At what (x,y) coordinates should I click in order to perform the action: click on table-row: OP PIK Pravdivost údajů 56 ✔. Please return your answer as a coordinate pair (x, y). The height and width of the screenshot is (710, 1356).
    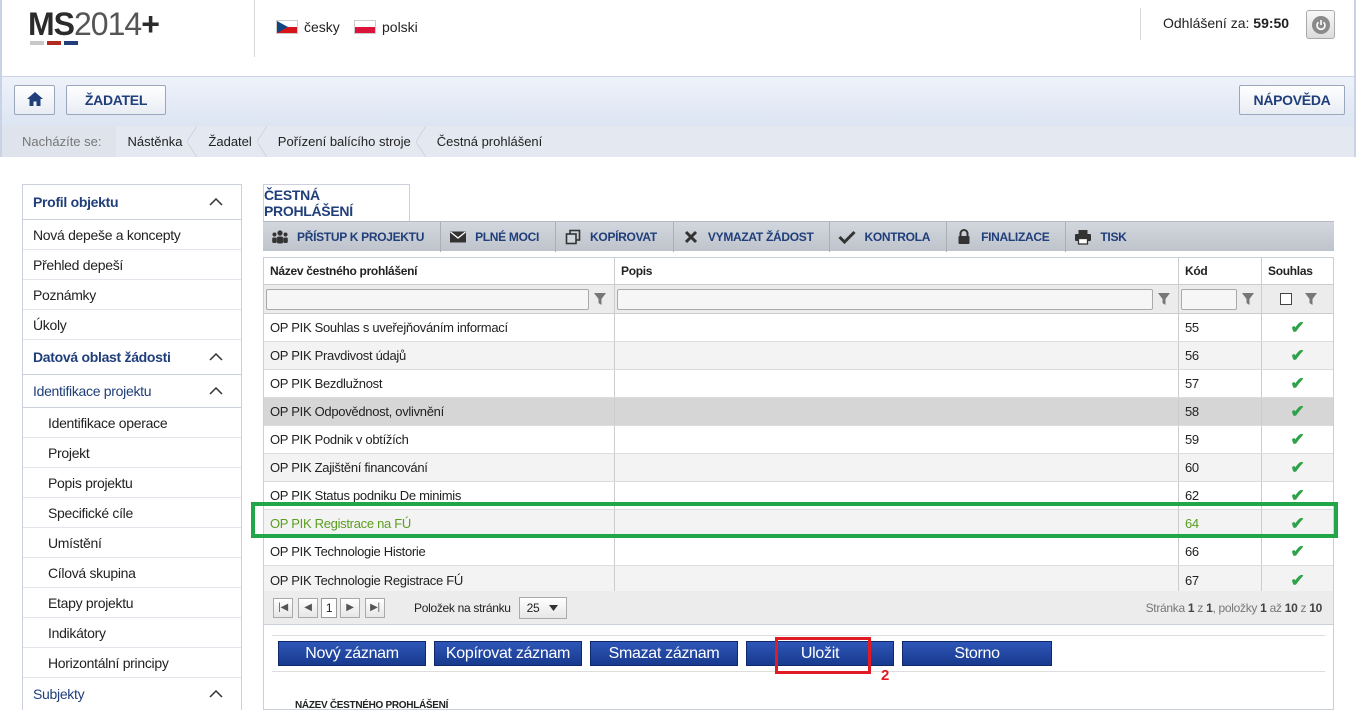
    Looking at the image, I should click on (798, 356).